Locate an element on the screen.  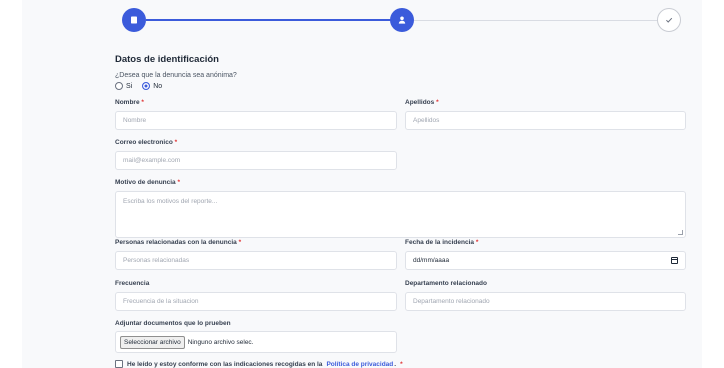
nombre-label-text: Nombre is located at coordinates (127, 102).